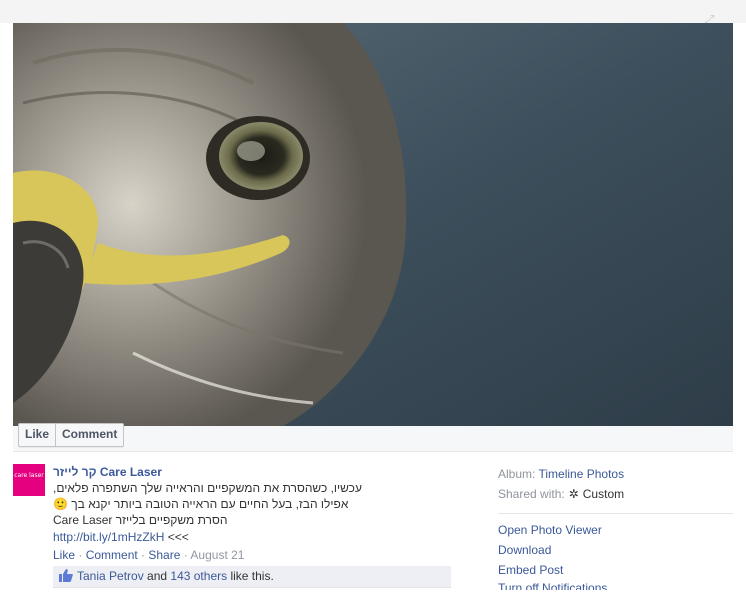 The image size is (746, 594). I want to click on post-link-suffix: <<<, so click(176, 537).